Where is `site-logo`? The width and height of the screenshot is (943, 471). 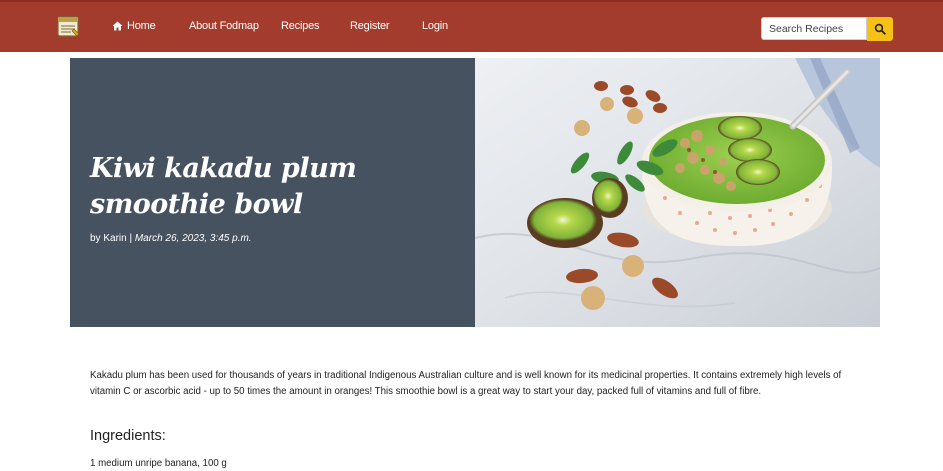
site-logo is located at coordinates (68, 27).